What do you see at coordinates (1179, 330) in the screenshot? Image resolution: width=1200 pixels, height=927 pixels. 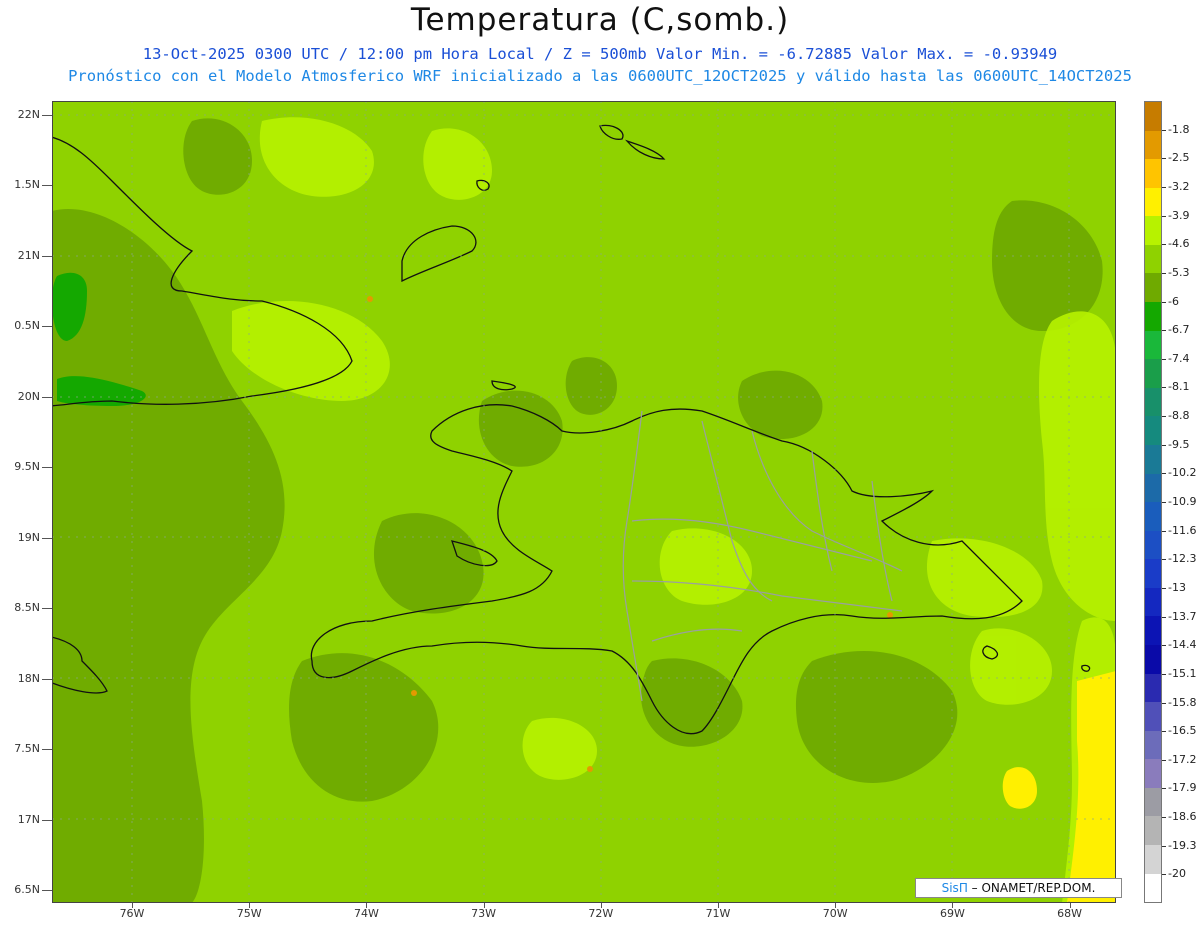 I see `colorbar-label: -6.7` at bounding box center [1179, 330].